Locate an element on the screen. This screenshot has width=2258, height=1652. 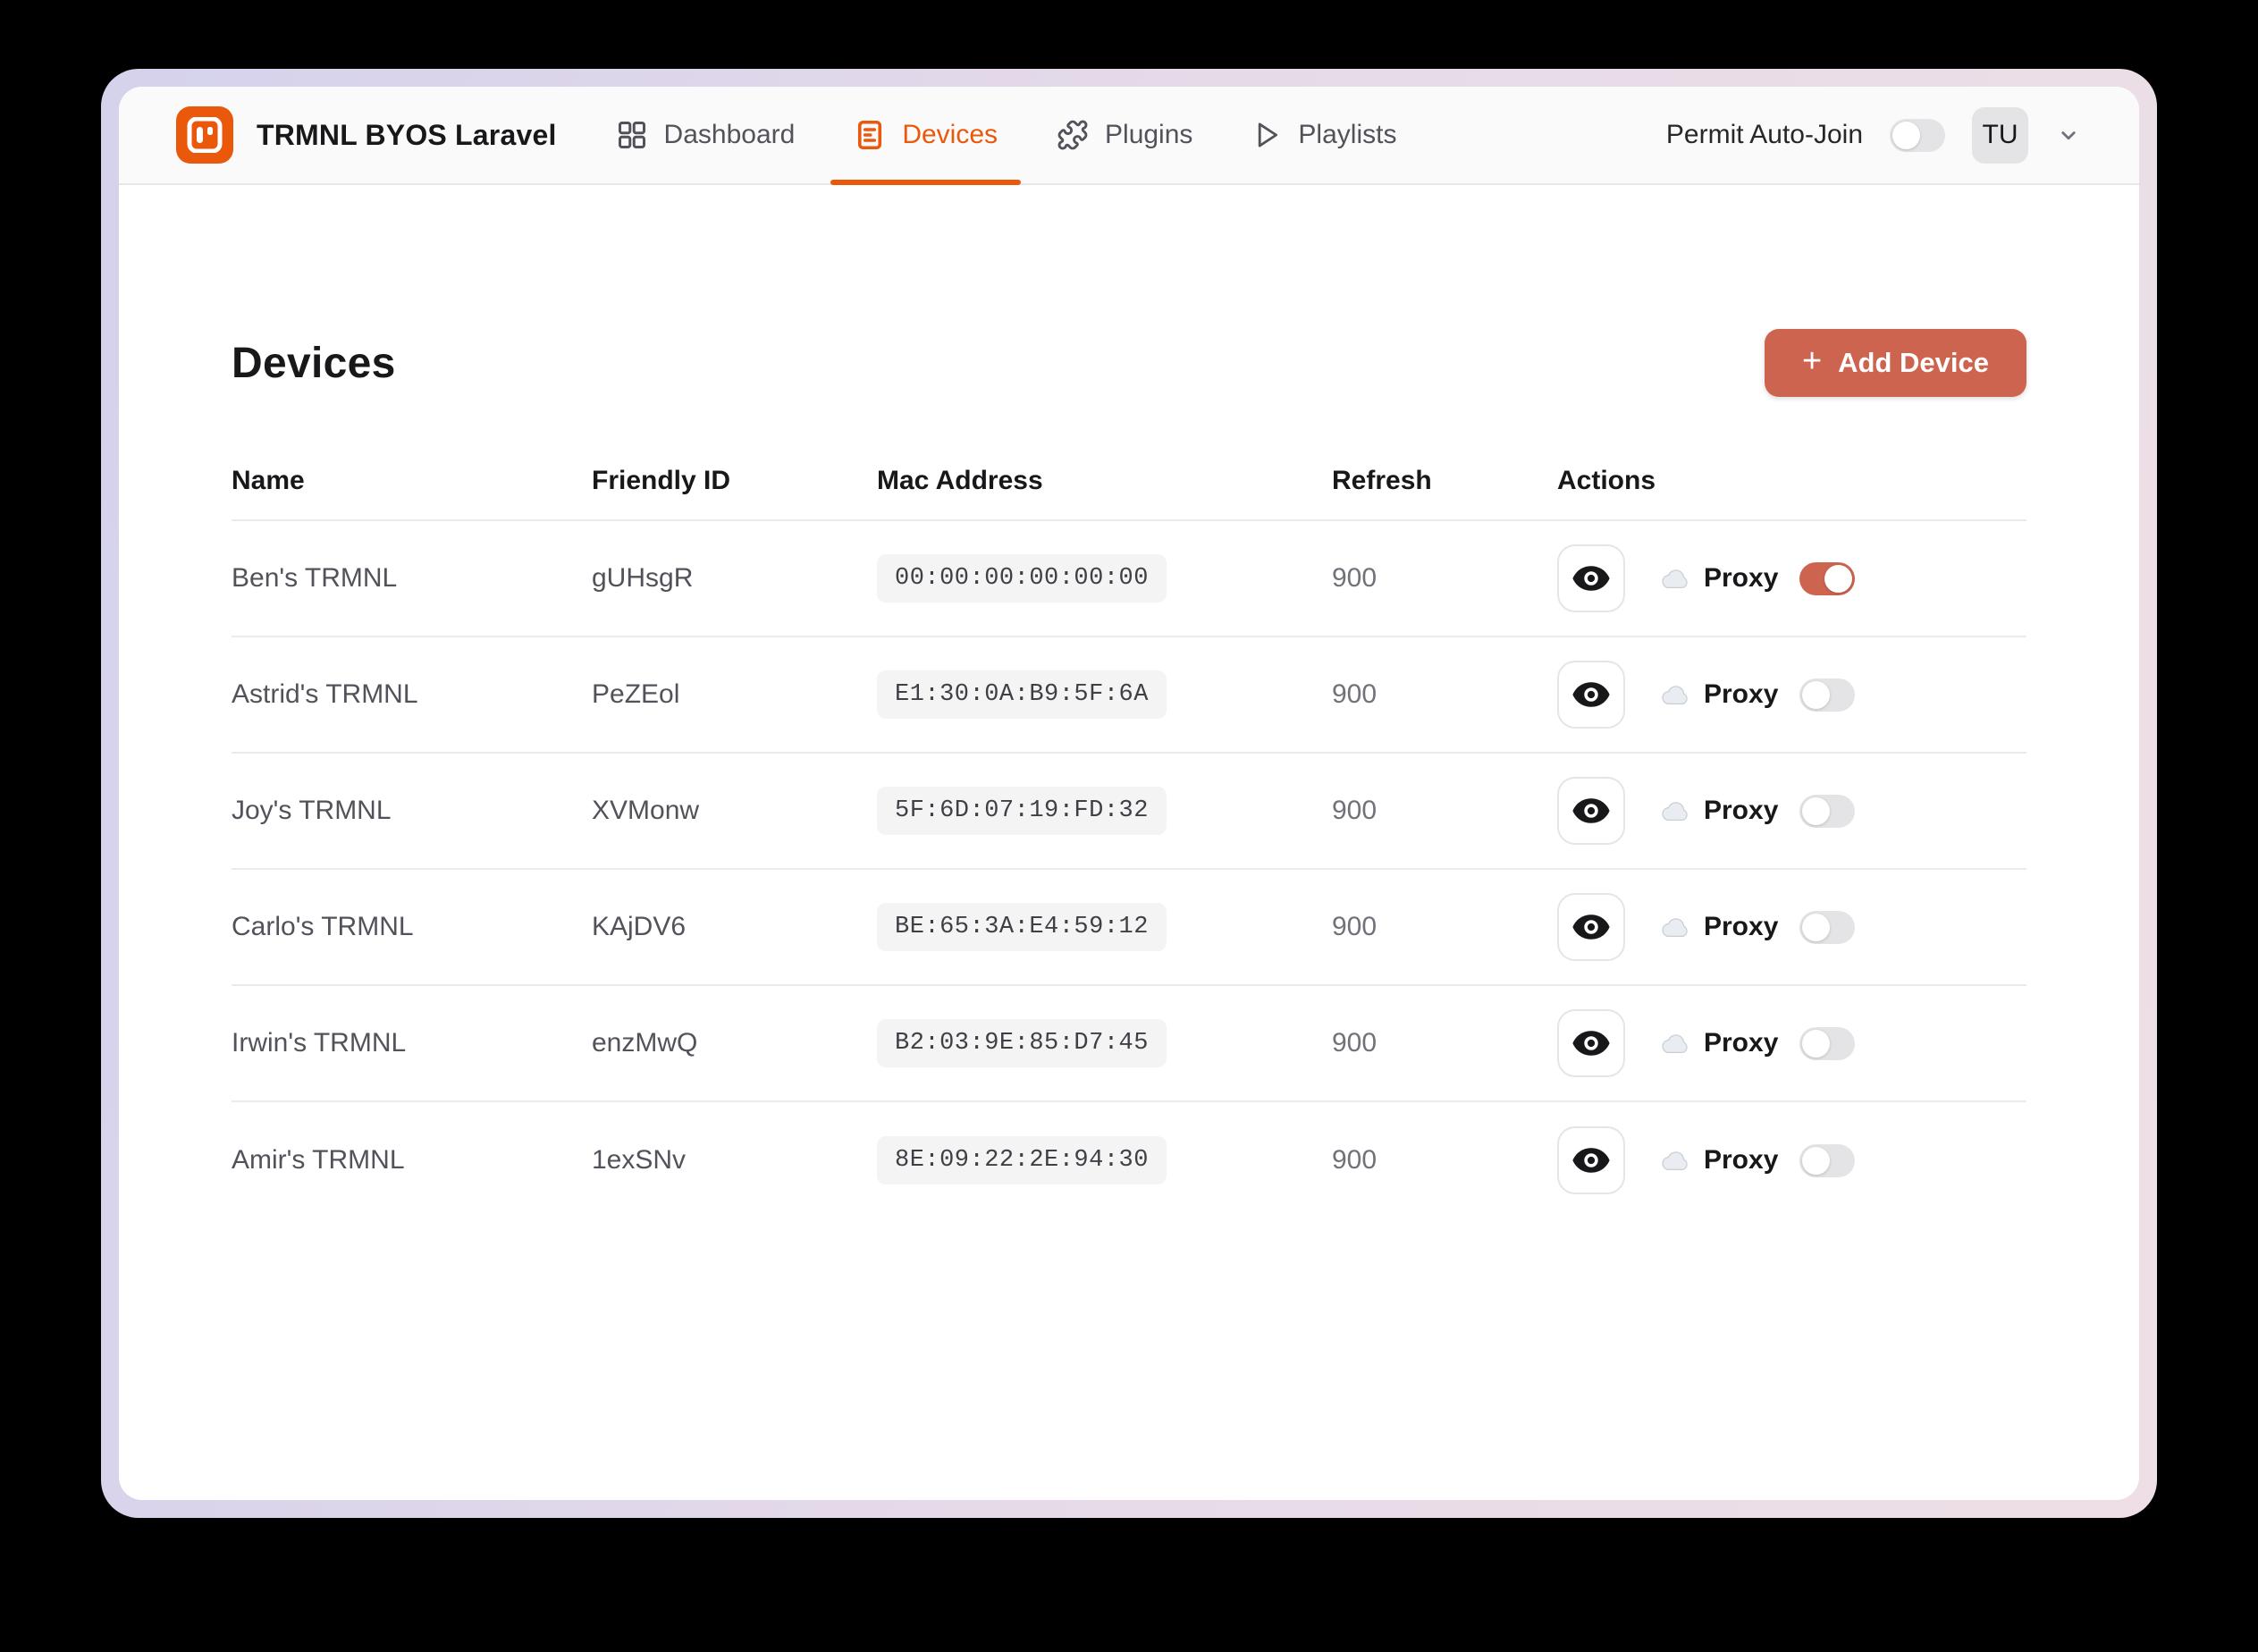
add-device-label: Add Device is located at coordinates (1913, 362).